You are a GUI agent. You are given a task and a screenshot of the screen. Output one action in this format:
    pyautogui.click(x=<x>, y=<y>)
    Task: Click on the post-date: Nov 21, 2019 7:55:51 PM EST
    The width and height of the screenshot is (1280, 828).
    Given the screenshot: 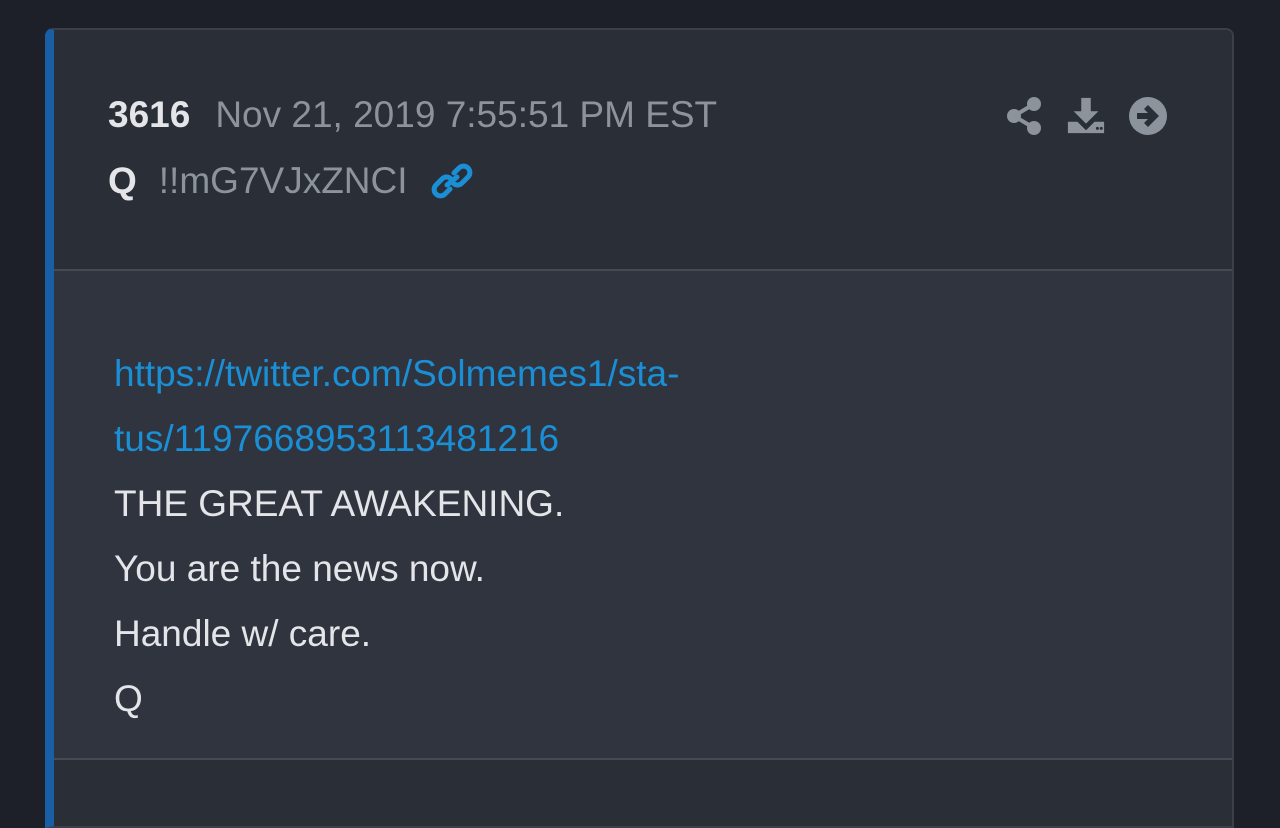 What is the action you would take?
    pyautogui.click(x=466, y=114)
    